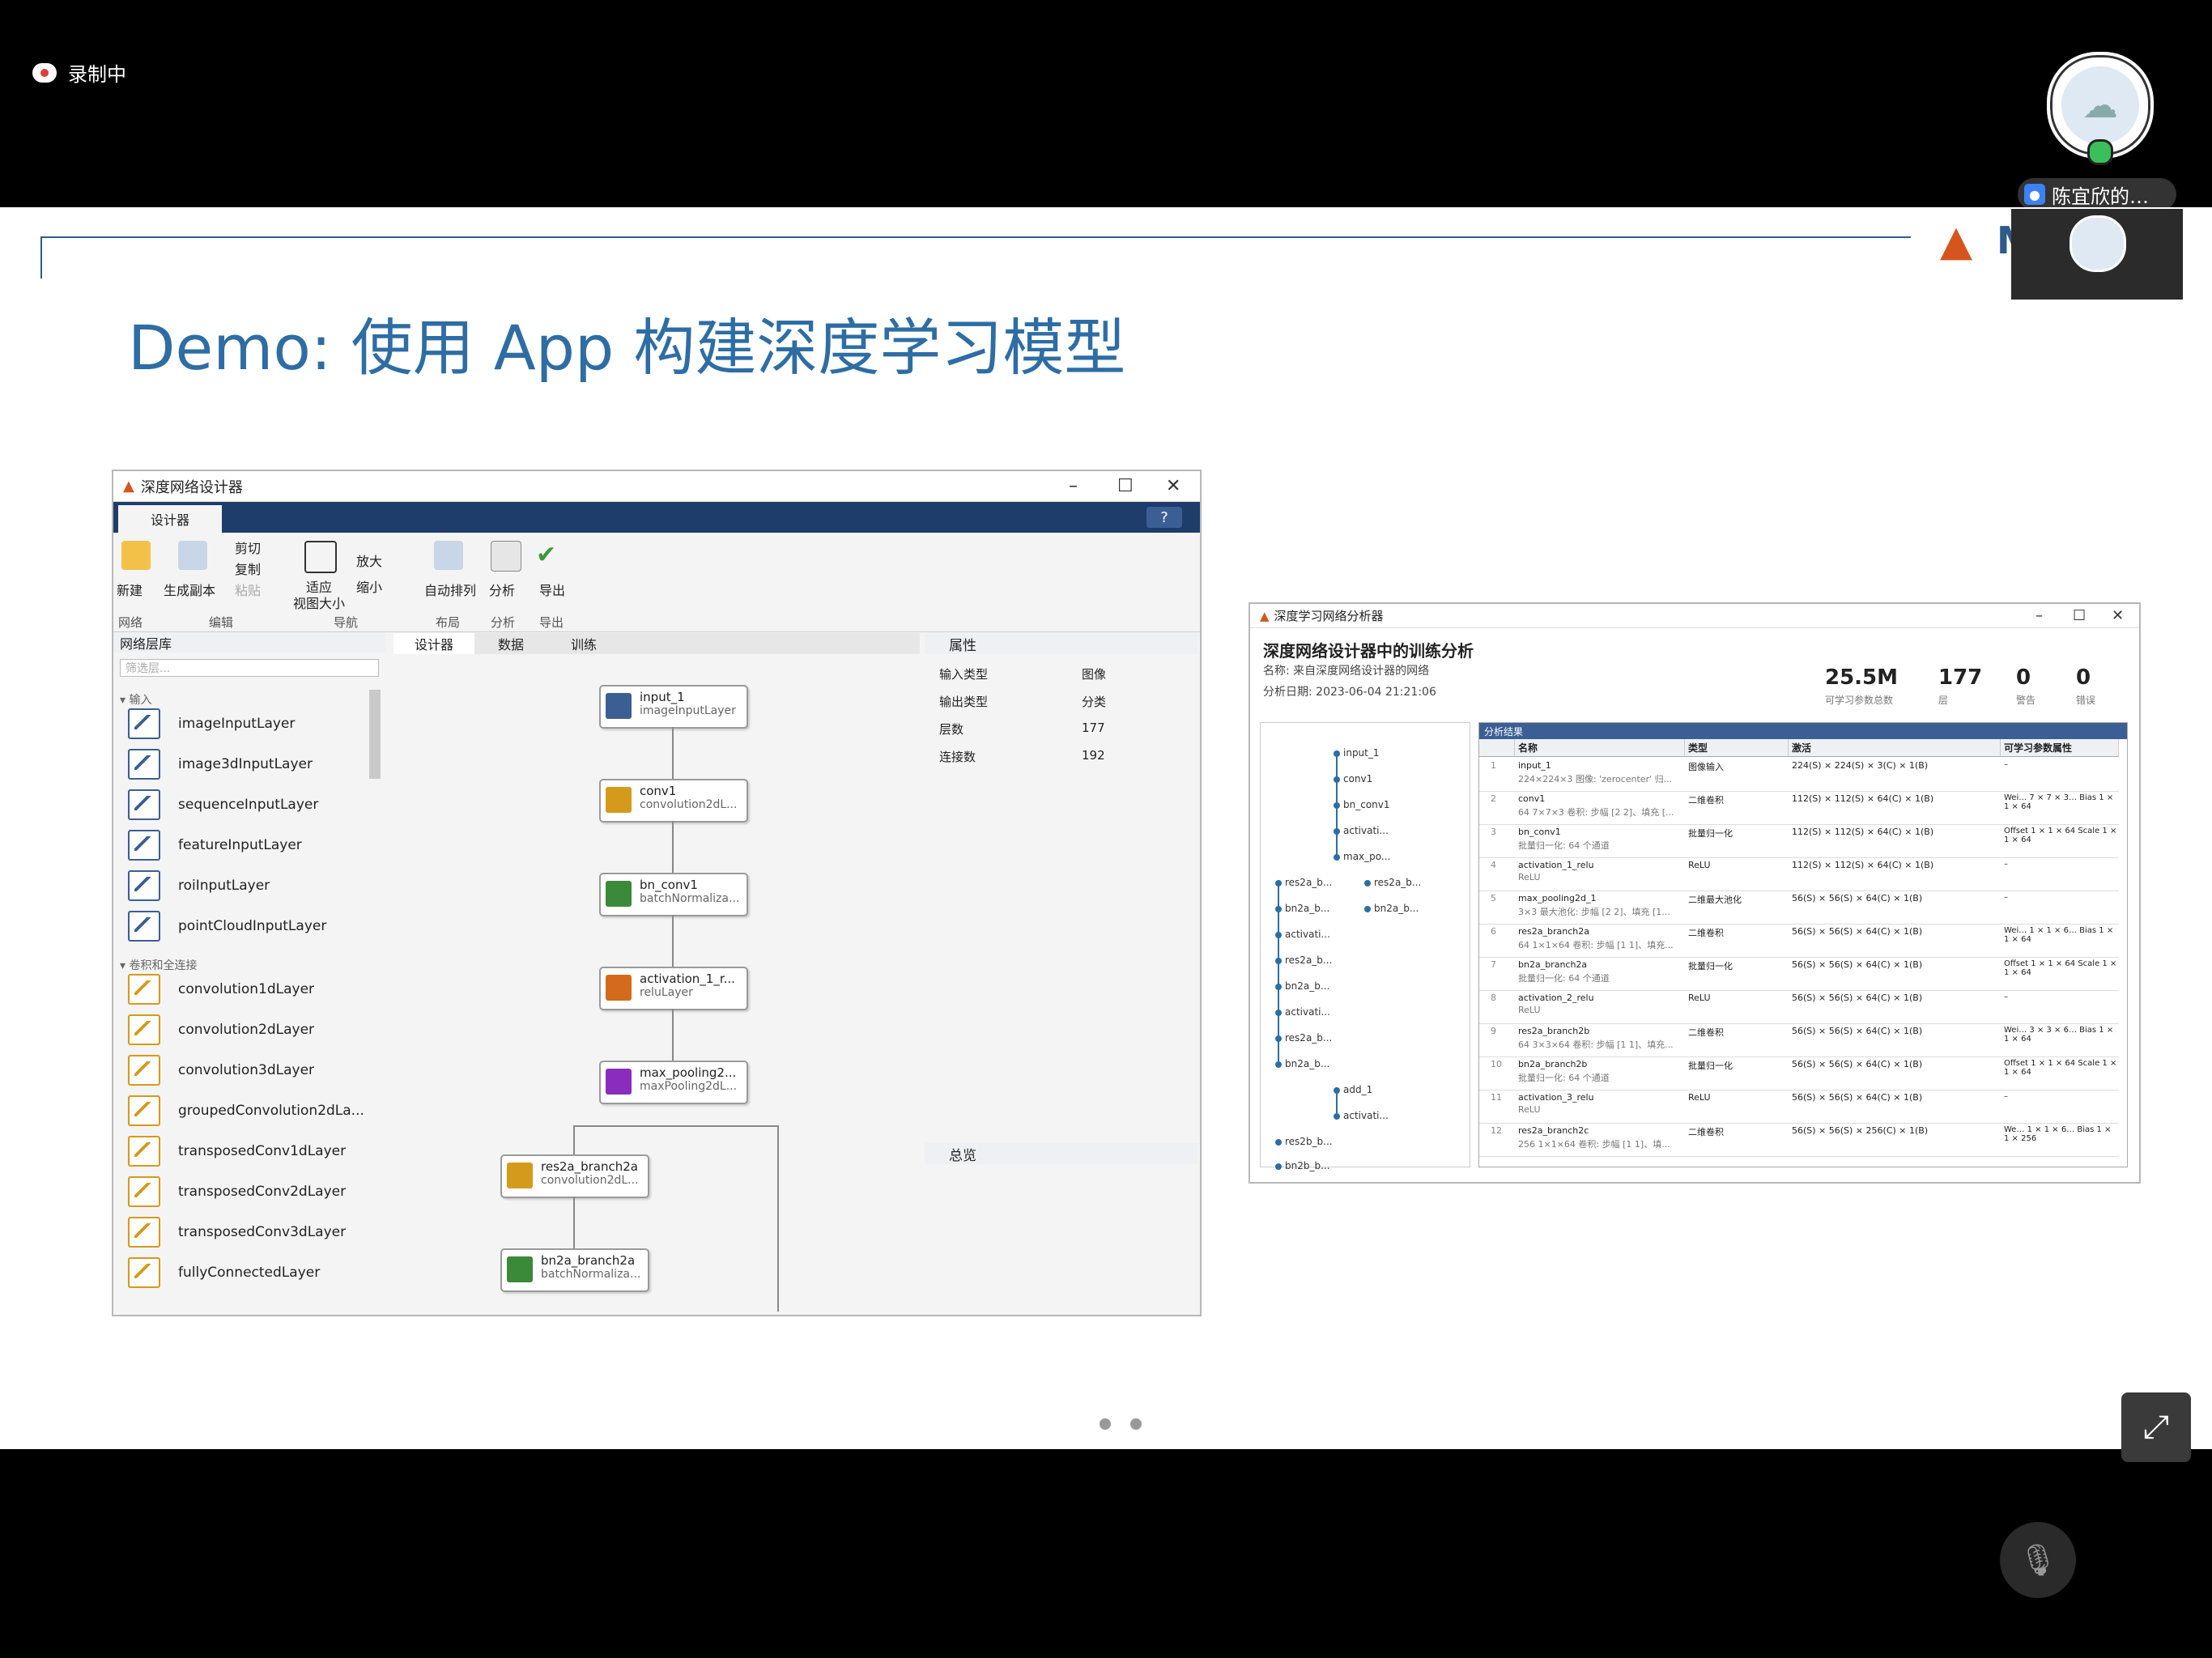  I want to click on slide-header-line, so click(976, 237).